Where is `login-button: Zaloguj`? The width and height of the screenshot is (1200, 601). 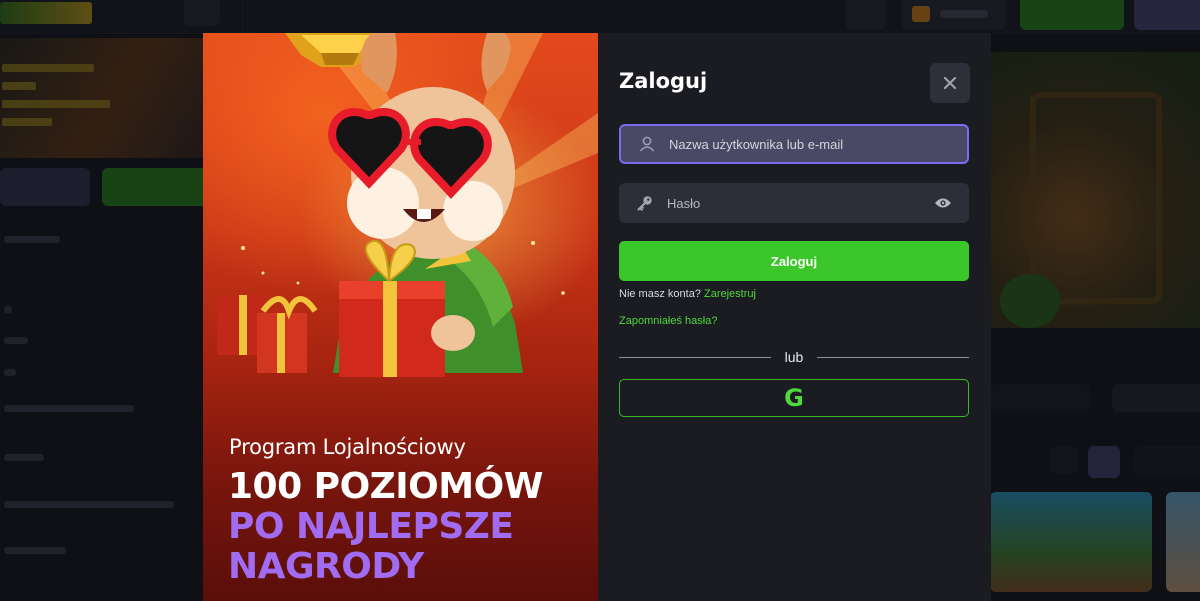
login-button: Zaloguj is located at coordinates (794, 261).